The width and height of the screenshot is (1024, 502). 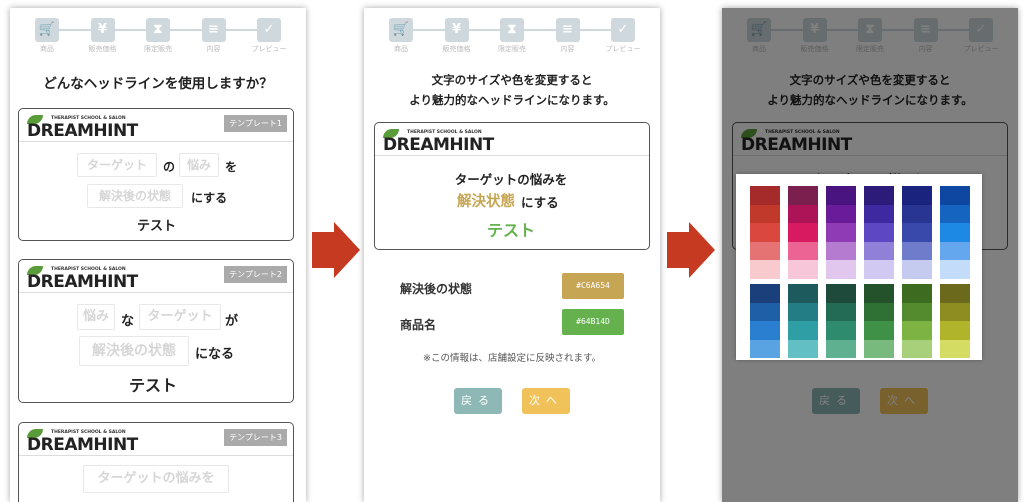 I want to click on step-label: 内容, so click(x=567, y=49).